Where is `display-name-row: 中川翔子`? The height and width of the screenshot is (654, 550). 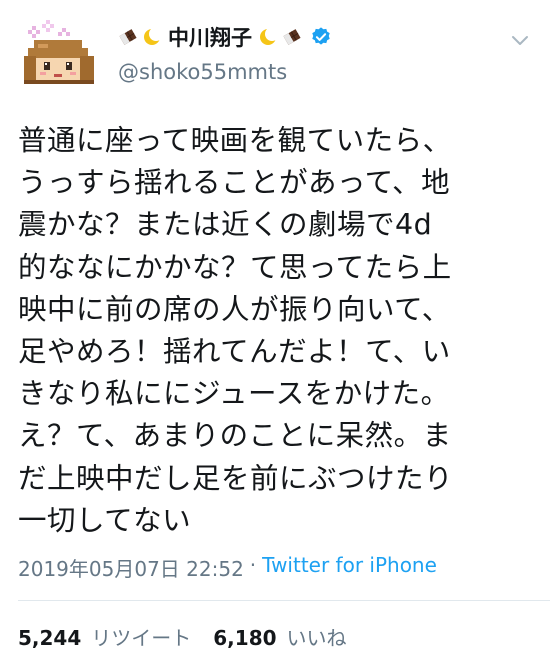 display-name-row: 中川翔子 is located at coordinates (225, 37).